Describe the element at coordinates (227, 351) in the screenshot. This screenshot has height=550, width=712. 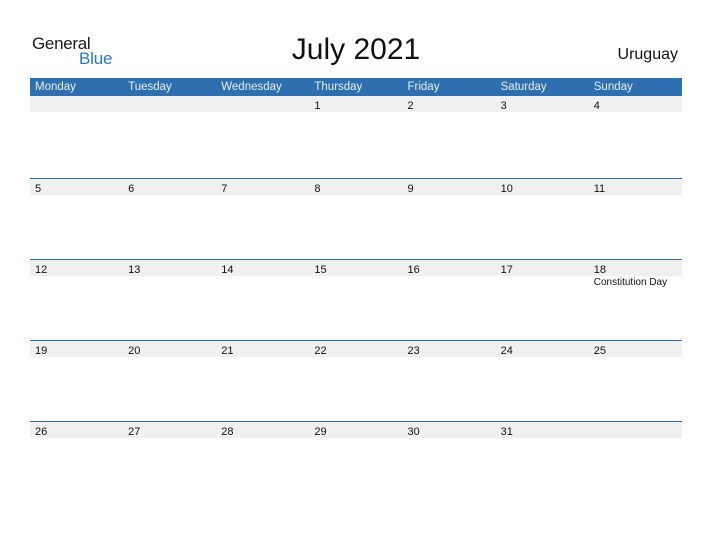
I see `day-number: 21` at that location.